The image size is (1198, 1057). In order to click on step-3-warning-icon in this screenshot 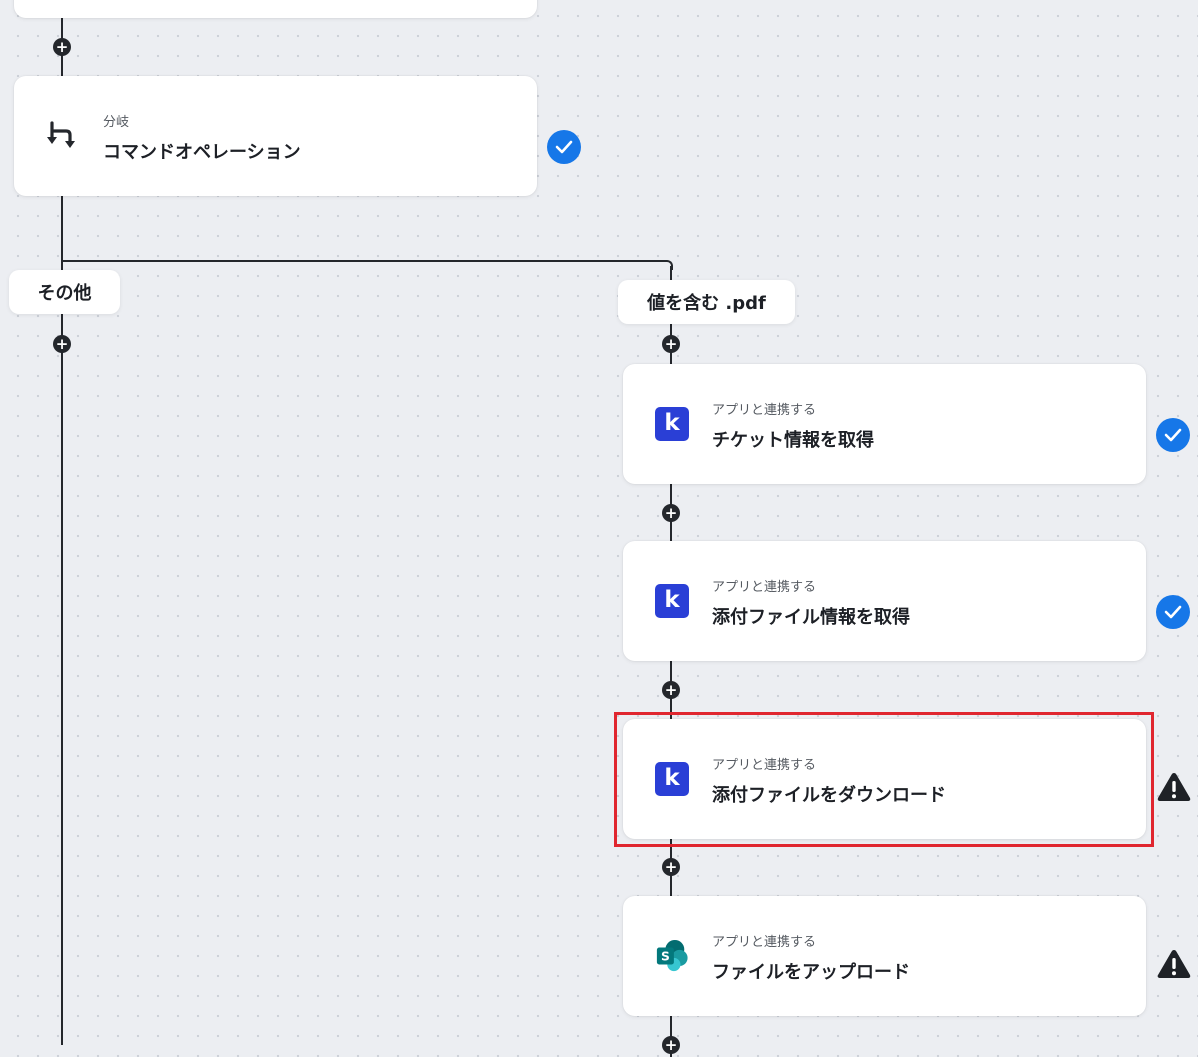, I will do `click(1174, 787)`.